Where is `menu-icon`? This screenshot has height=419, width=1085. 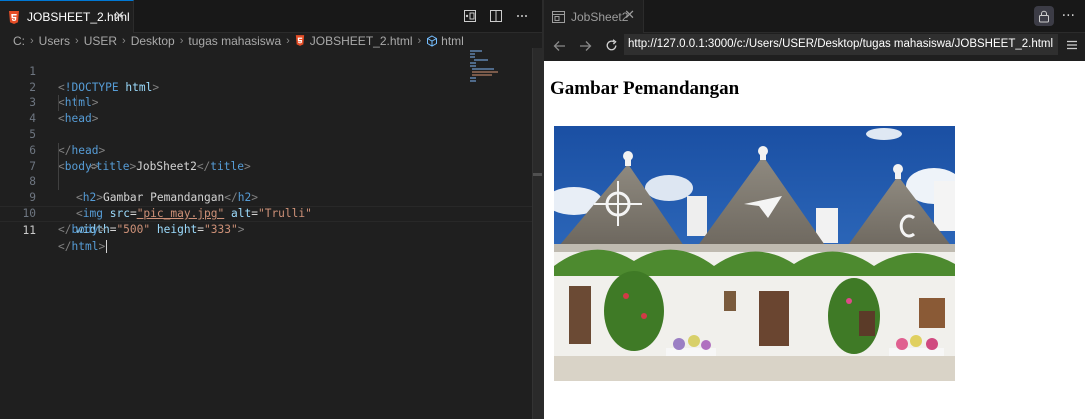
menu-icon is located at coordinates (1072, 44).